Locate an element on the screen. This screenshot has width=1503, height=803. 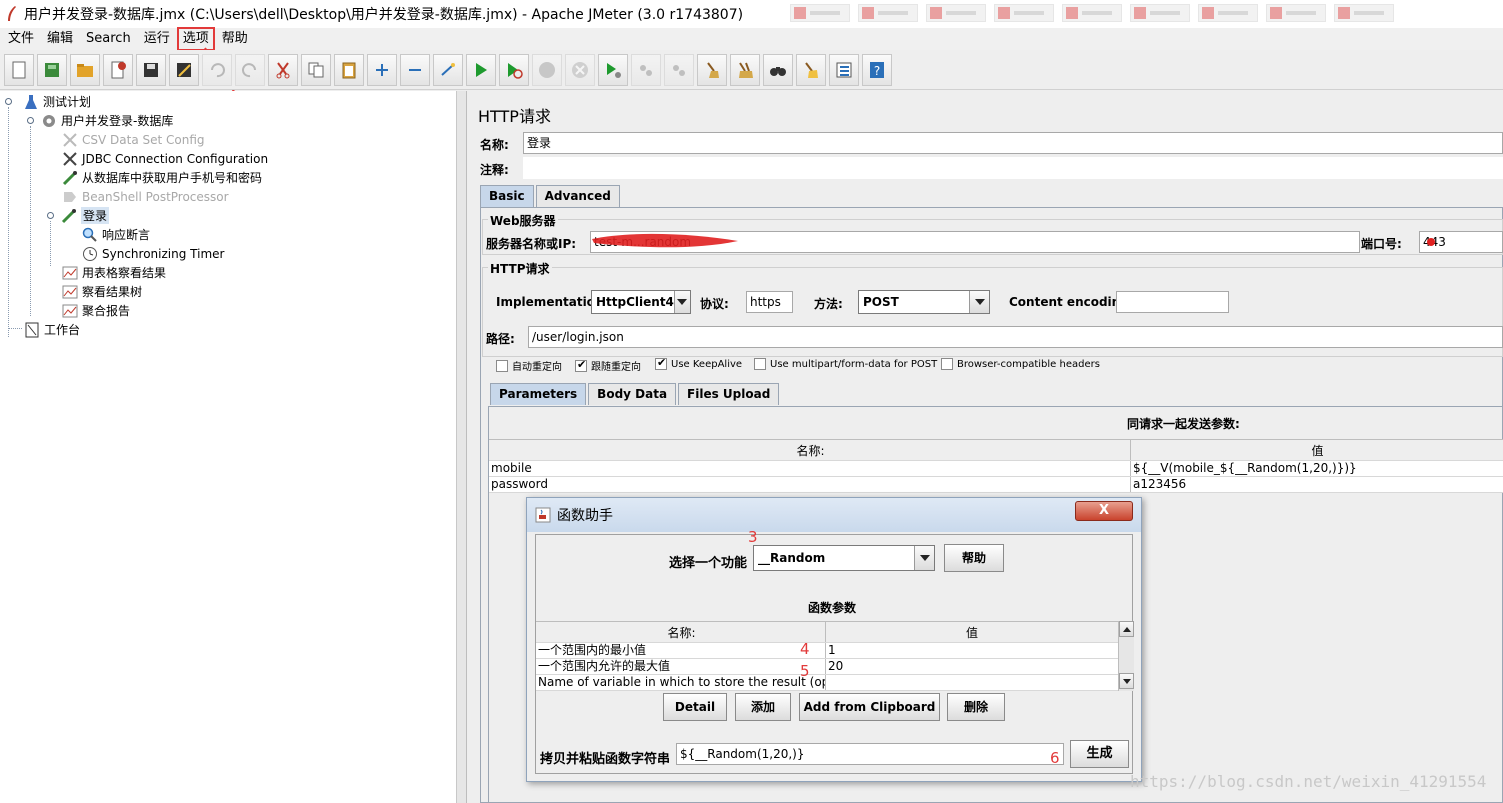
annotation-step-4: 4 is located at coordinates (805, 649).